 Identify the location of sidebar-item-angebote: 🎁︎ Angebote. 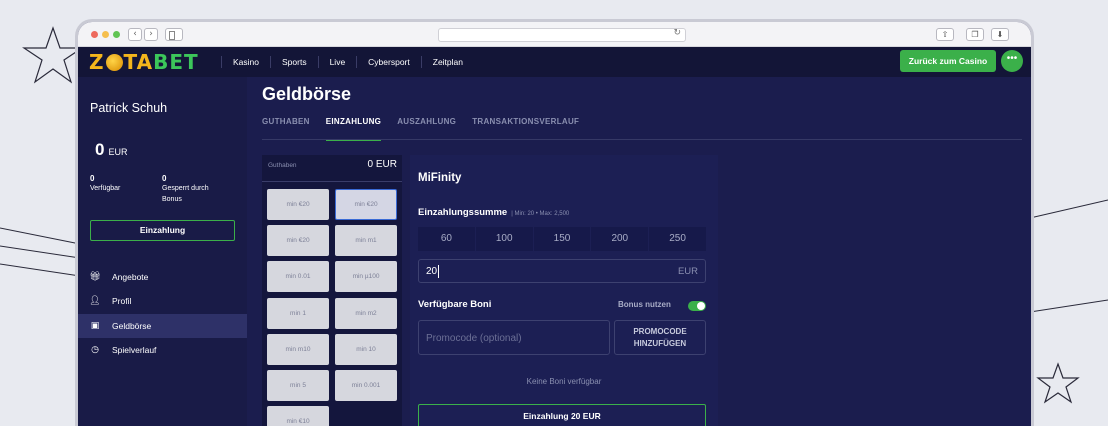
(162, 277).